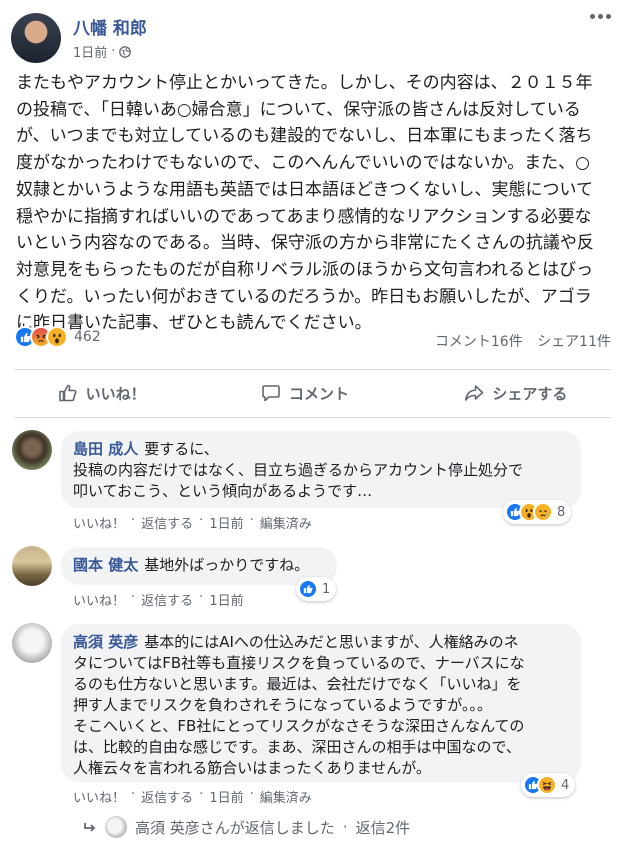 This screenshot has height=856, width=625. I want to click on globe-icon, so click(125, 51).